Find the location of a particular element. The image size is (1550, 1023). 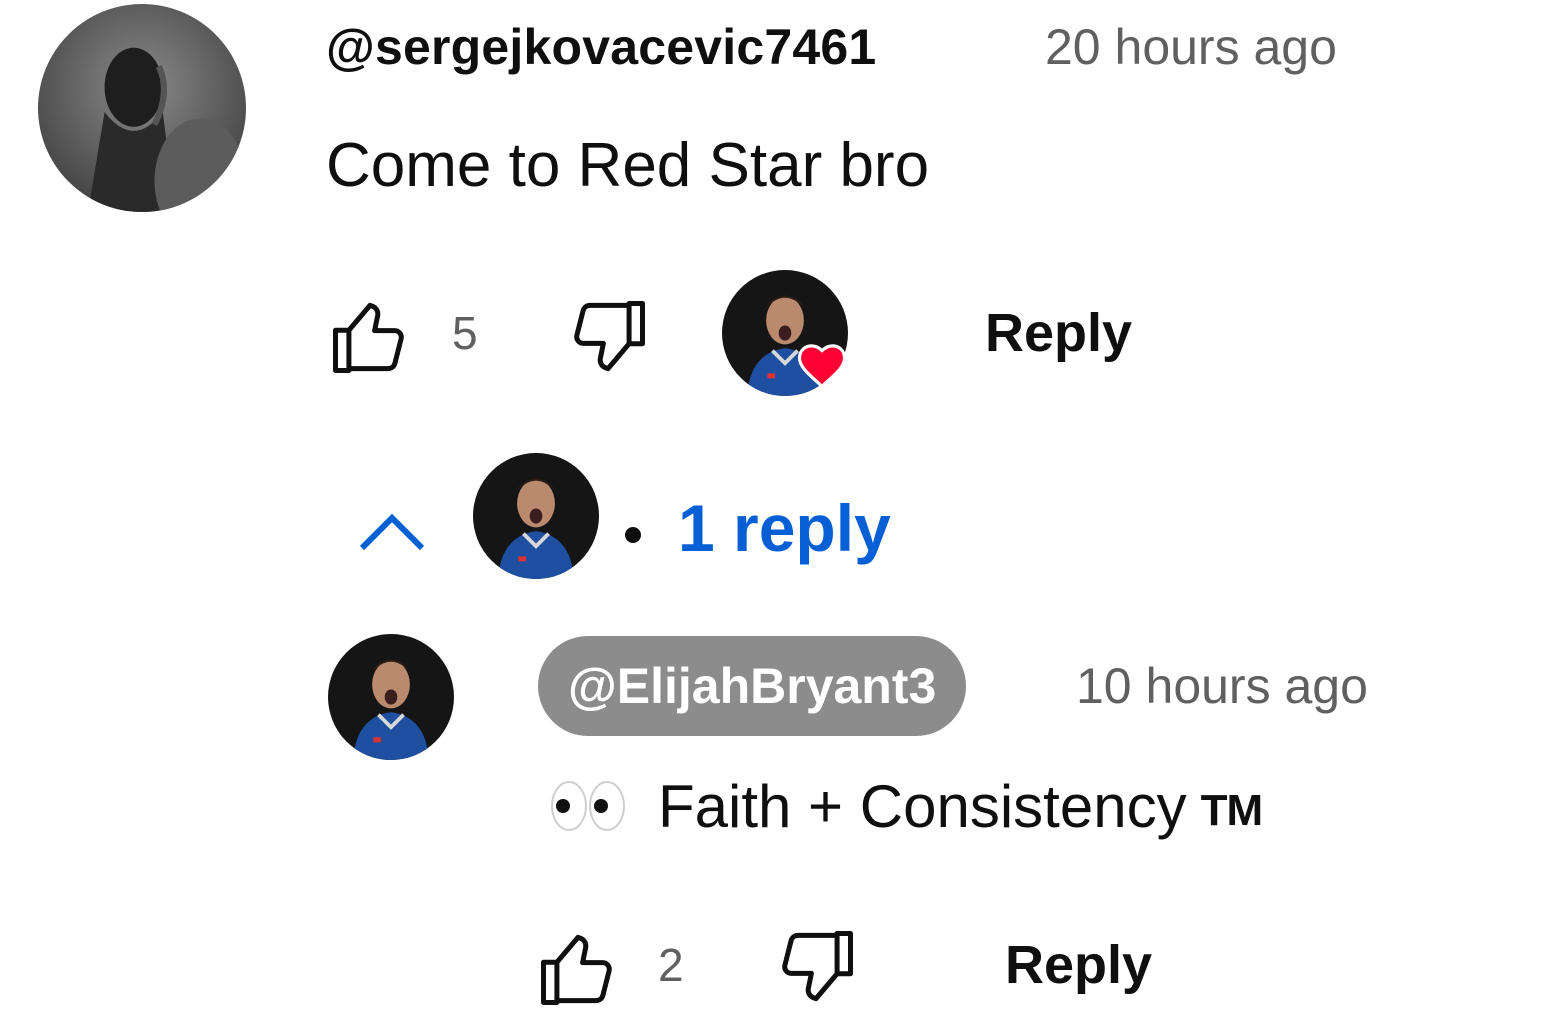

reply-text: Faith + Consistency is located at coordinates (922, 806).